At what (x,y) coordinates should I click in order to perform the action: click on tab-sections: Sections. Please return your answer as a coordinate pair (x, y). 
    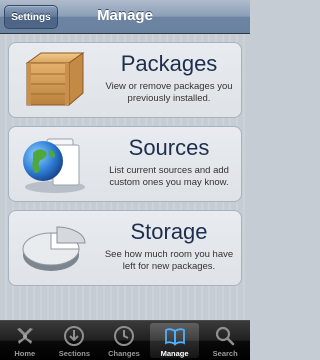
    Looking at the image, I should click on (75, 340).